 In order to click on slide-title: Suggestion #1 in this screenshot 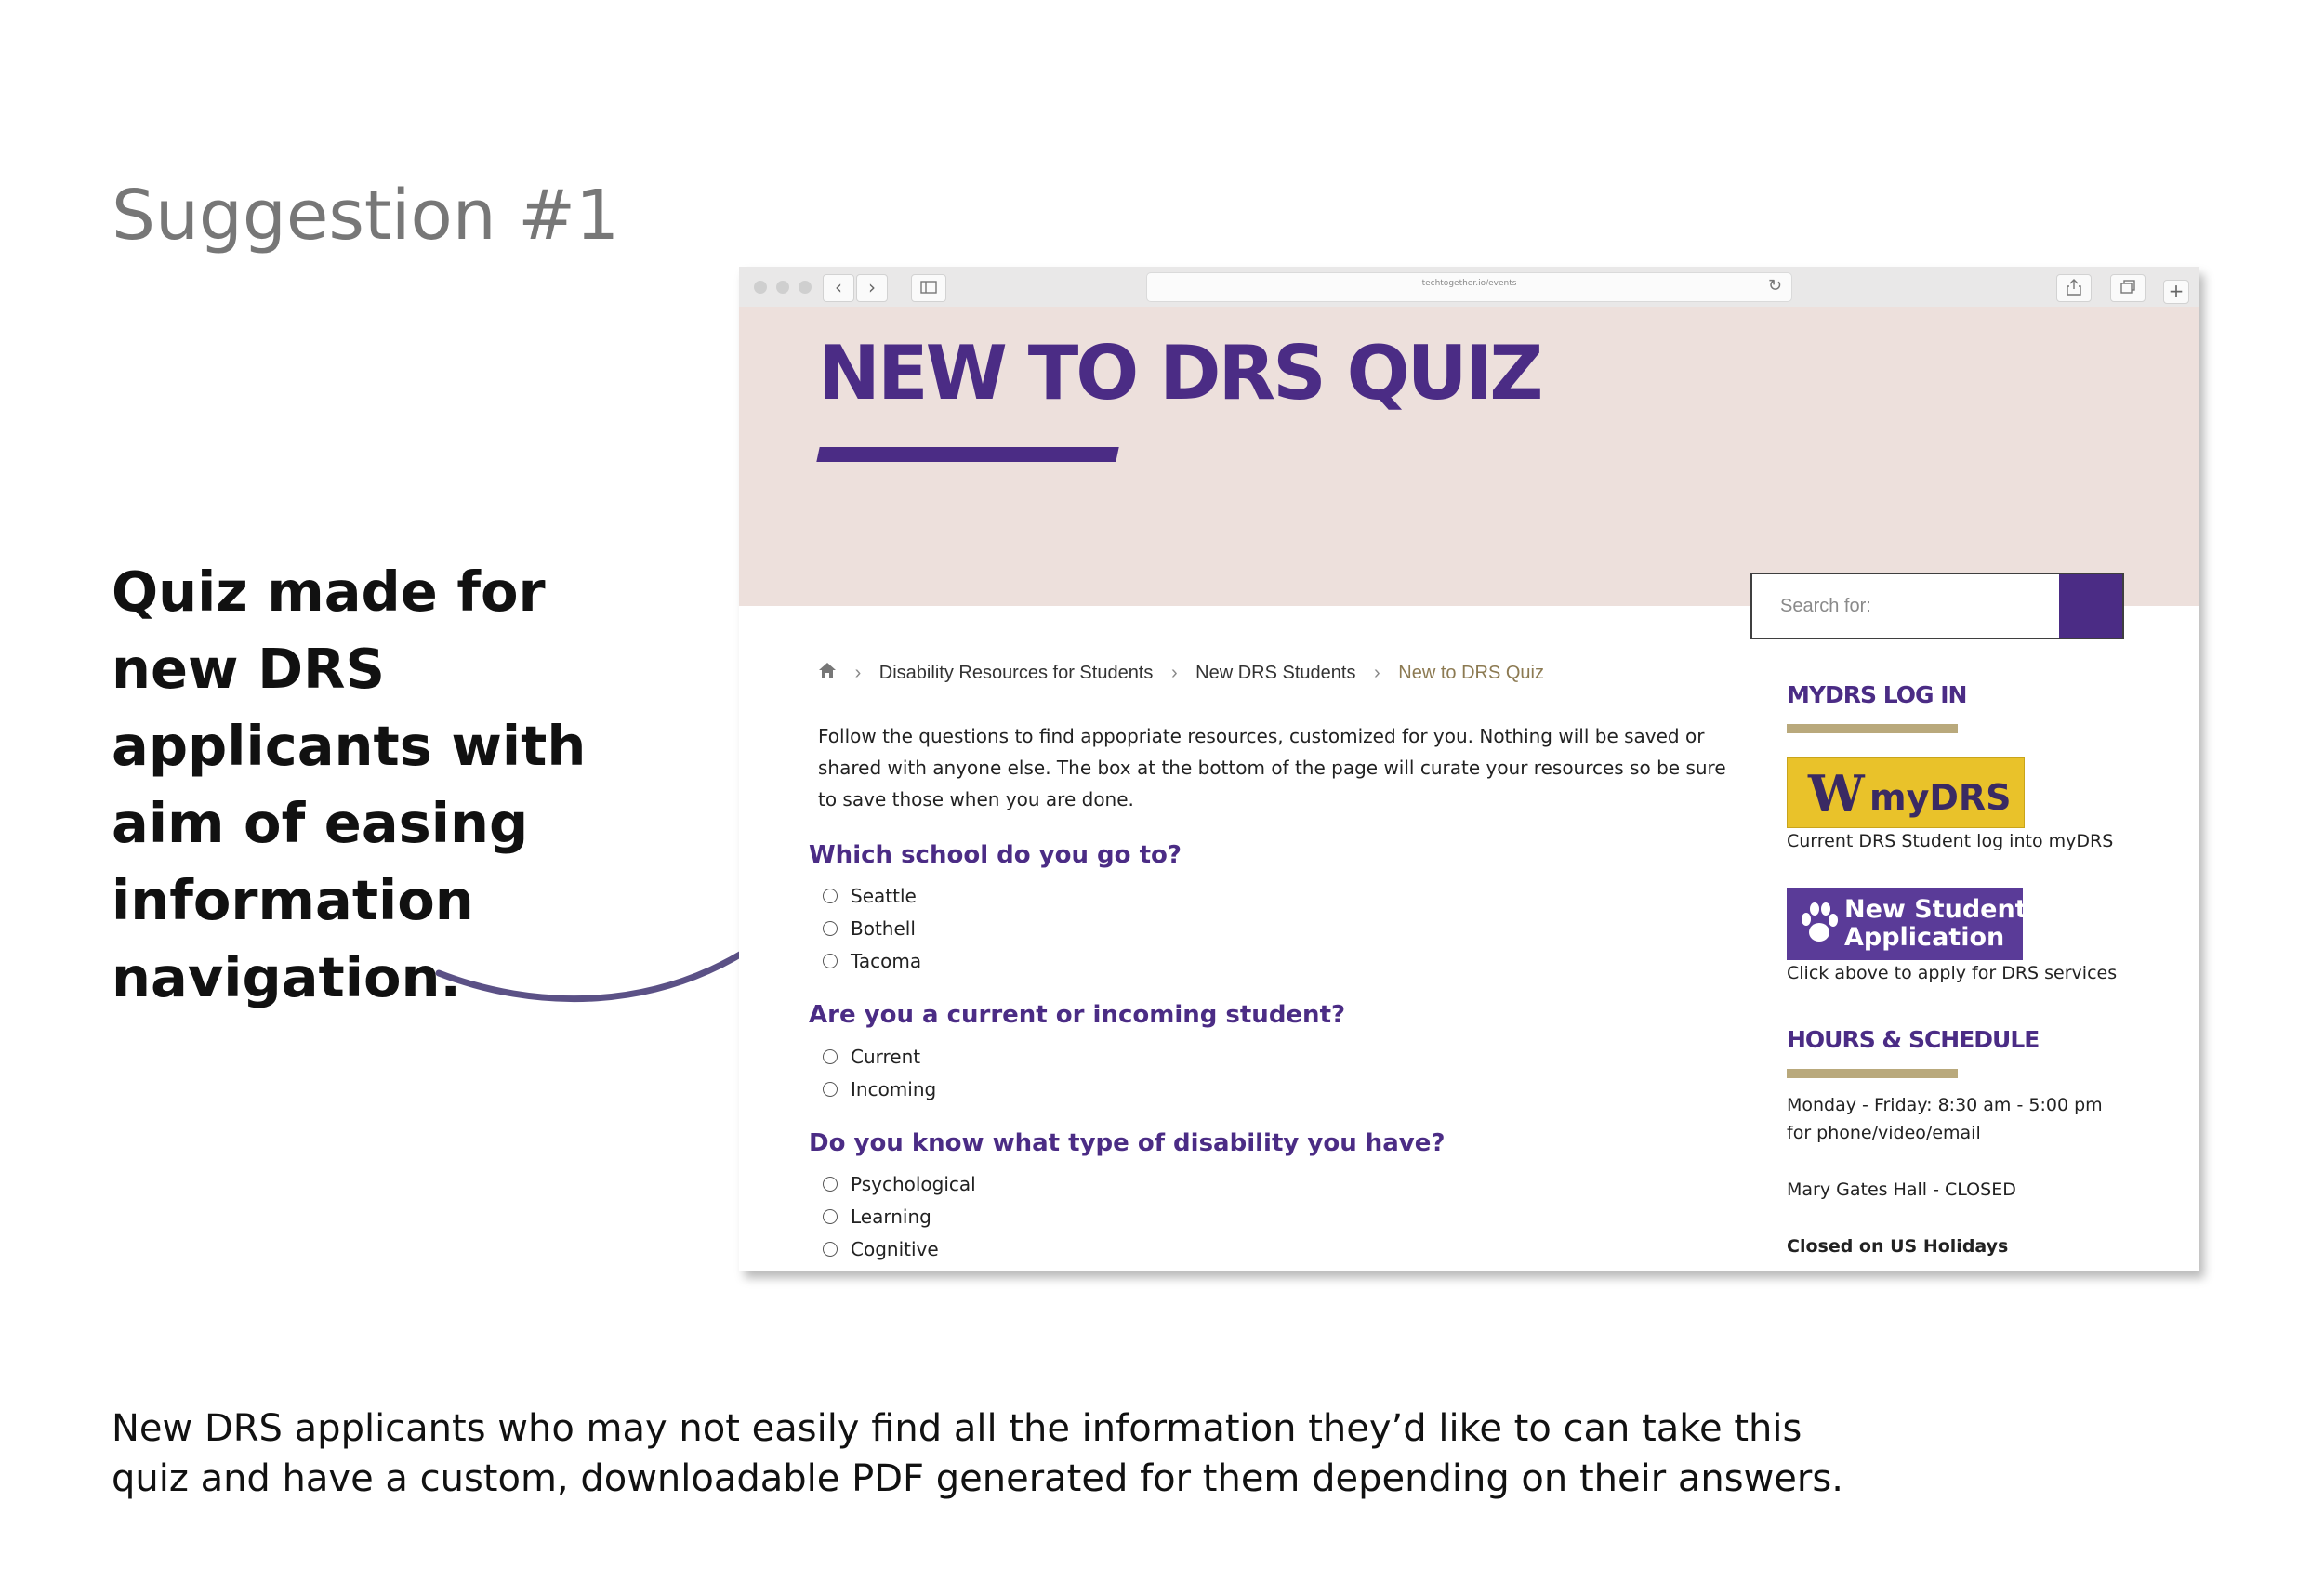, I will do `click(366, 216)`.